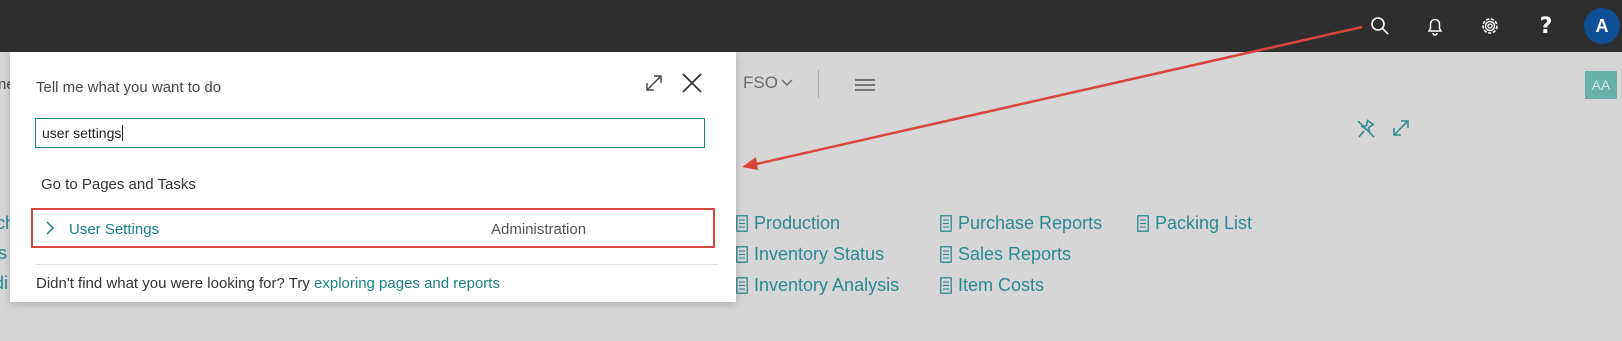 Image resolution: width=1622 pixels, height=341 pixels. I want to click on report-link: Production, so click(817, 223).